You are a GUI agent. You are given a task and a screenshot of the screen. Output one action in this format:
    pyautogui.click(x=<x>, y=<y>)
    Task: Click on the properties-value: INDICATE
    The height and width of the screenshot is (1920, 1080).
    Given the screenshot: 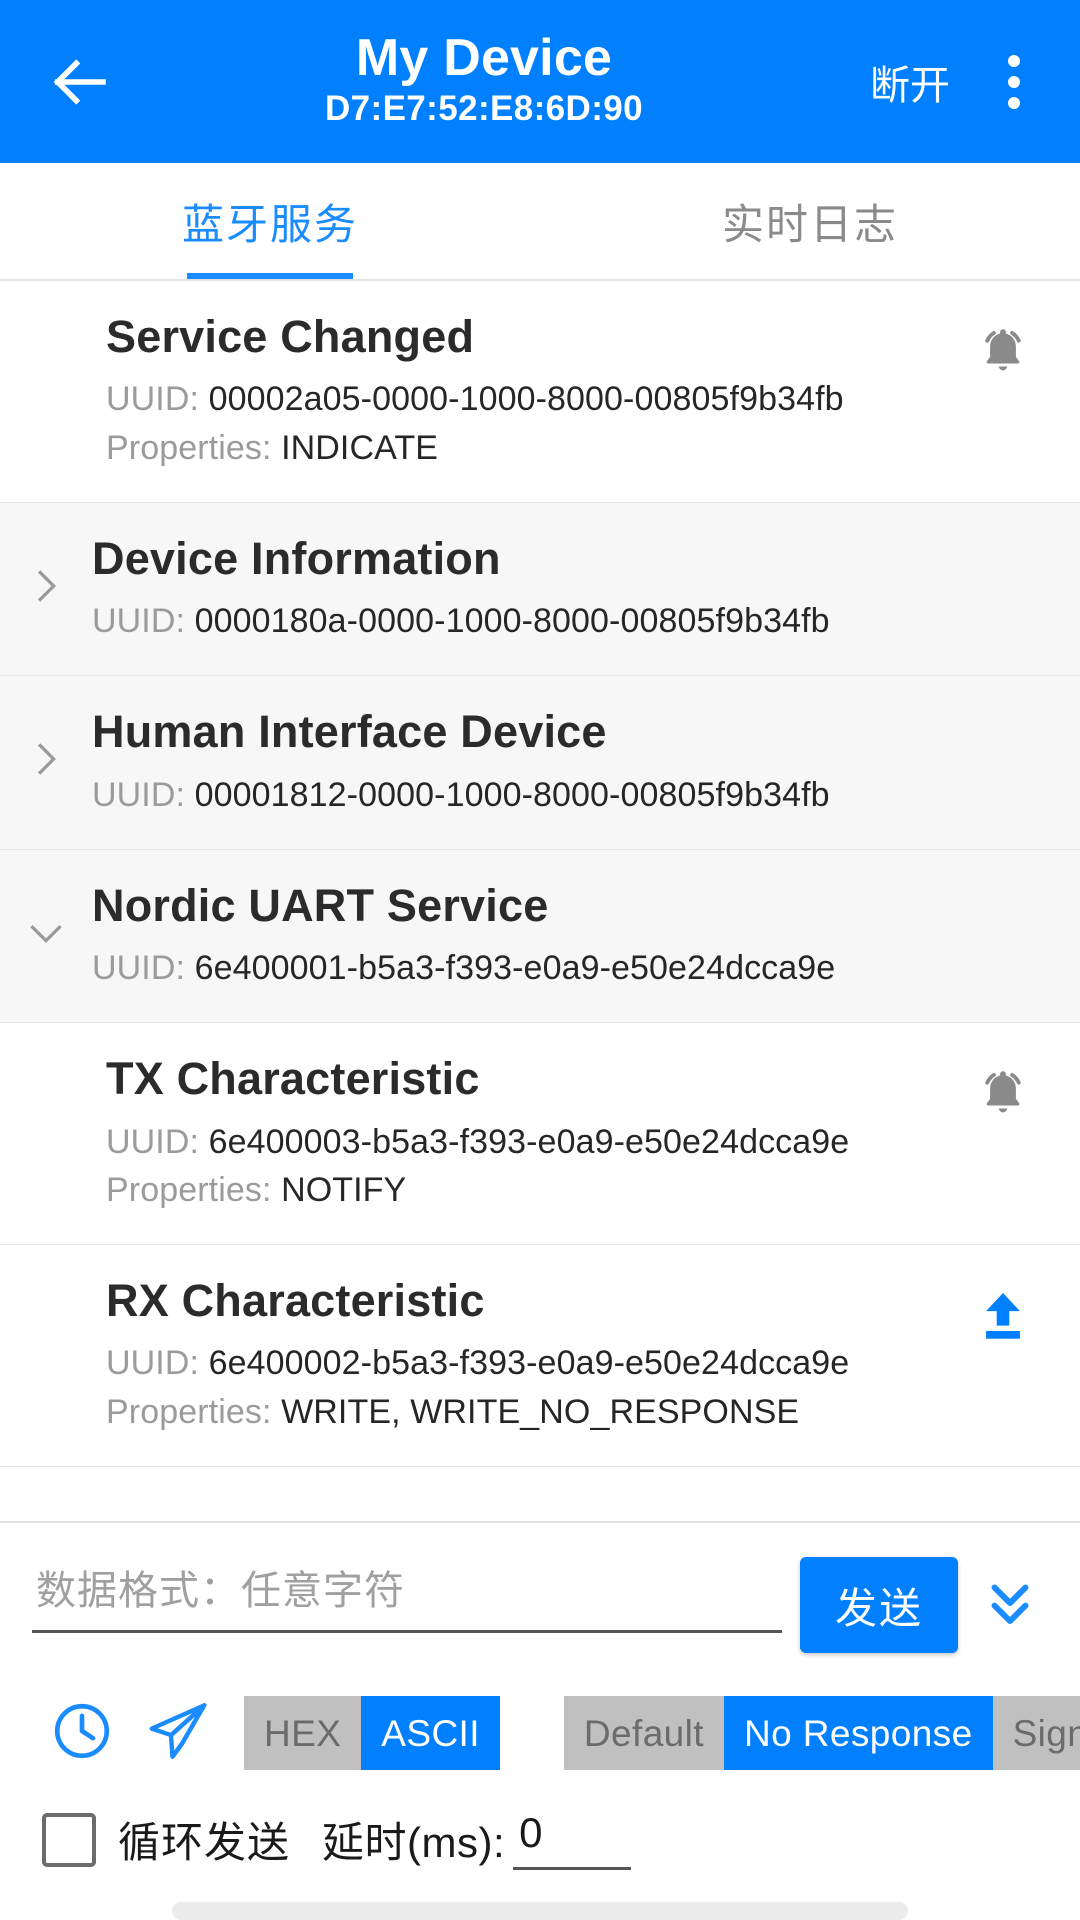 What is the action you would take?
    pyautogui.click(x=360, y=447)
    